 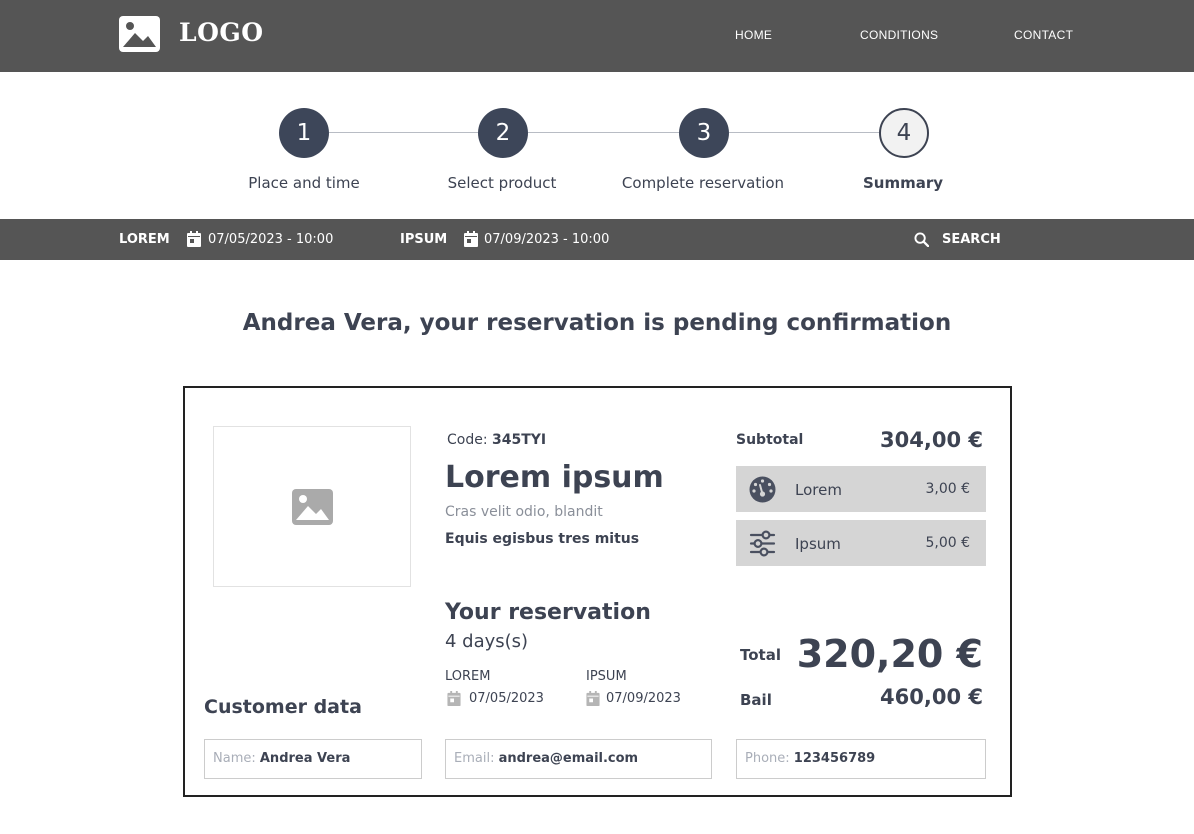 What do you see at coordinates (903, 183) in the screenshot?
I see `step-4-label: Summary` at bounding box center [903, 183].